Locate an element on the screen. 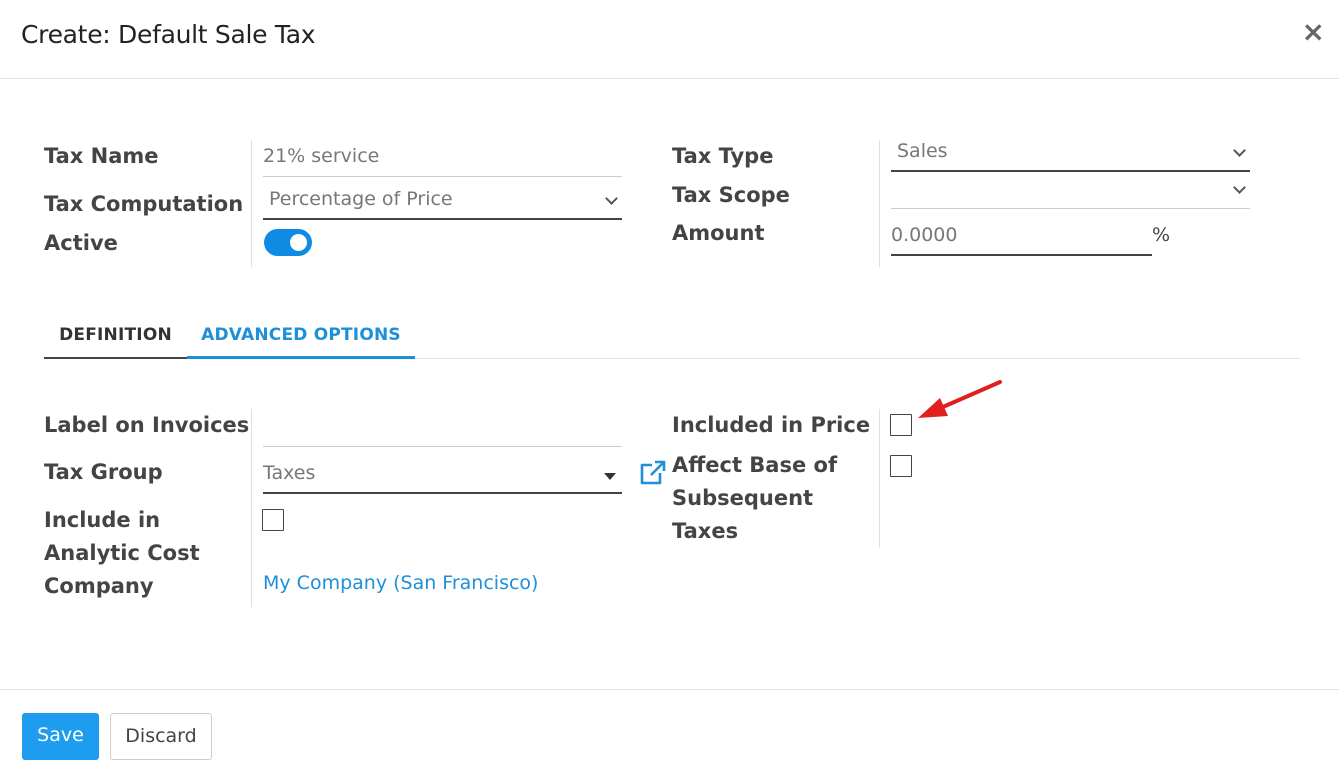  included-in-price-checkbox is located at coordinates (901, 425).